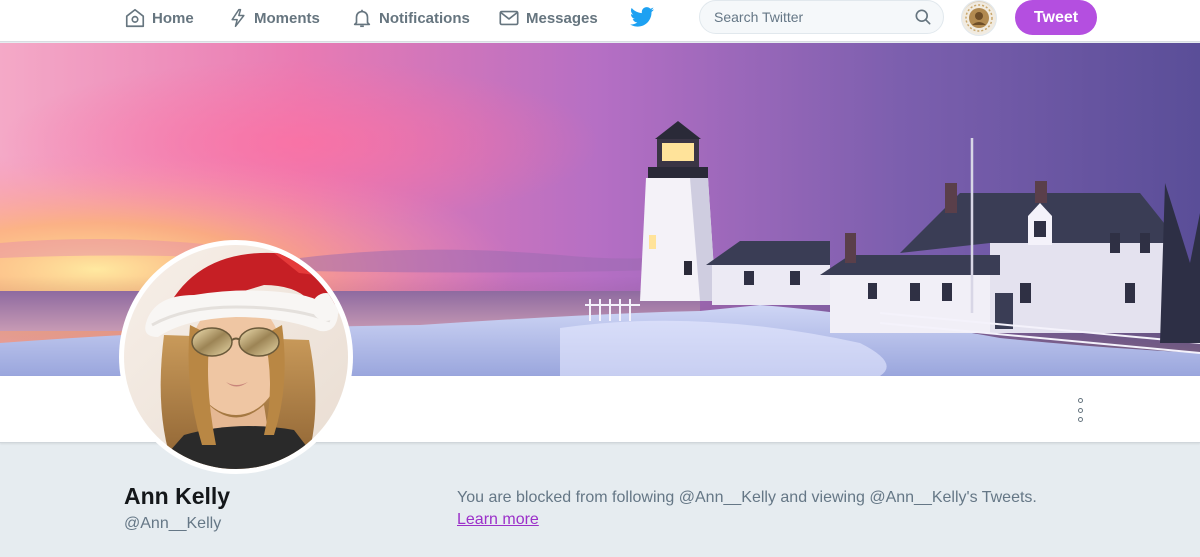 This screenshot has height=557, width=1200. I want to click on lightning-icon, so click(238, 18).